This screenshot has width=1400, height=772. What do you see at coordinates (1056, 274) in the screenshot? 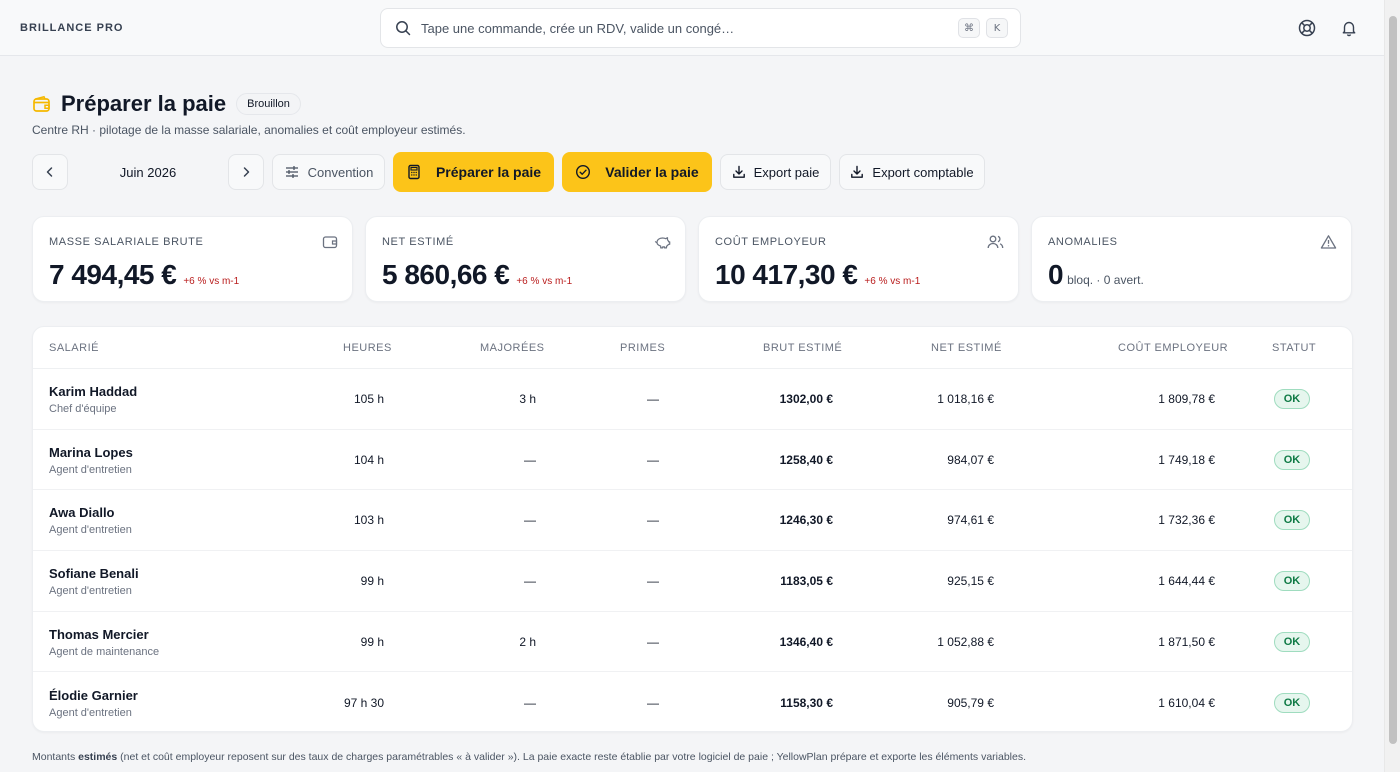
I see `kpi-value: 0` at bounding box center [1056, 274].